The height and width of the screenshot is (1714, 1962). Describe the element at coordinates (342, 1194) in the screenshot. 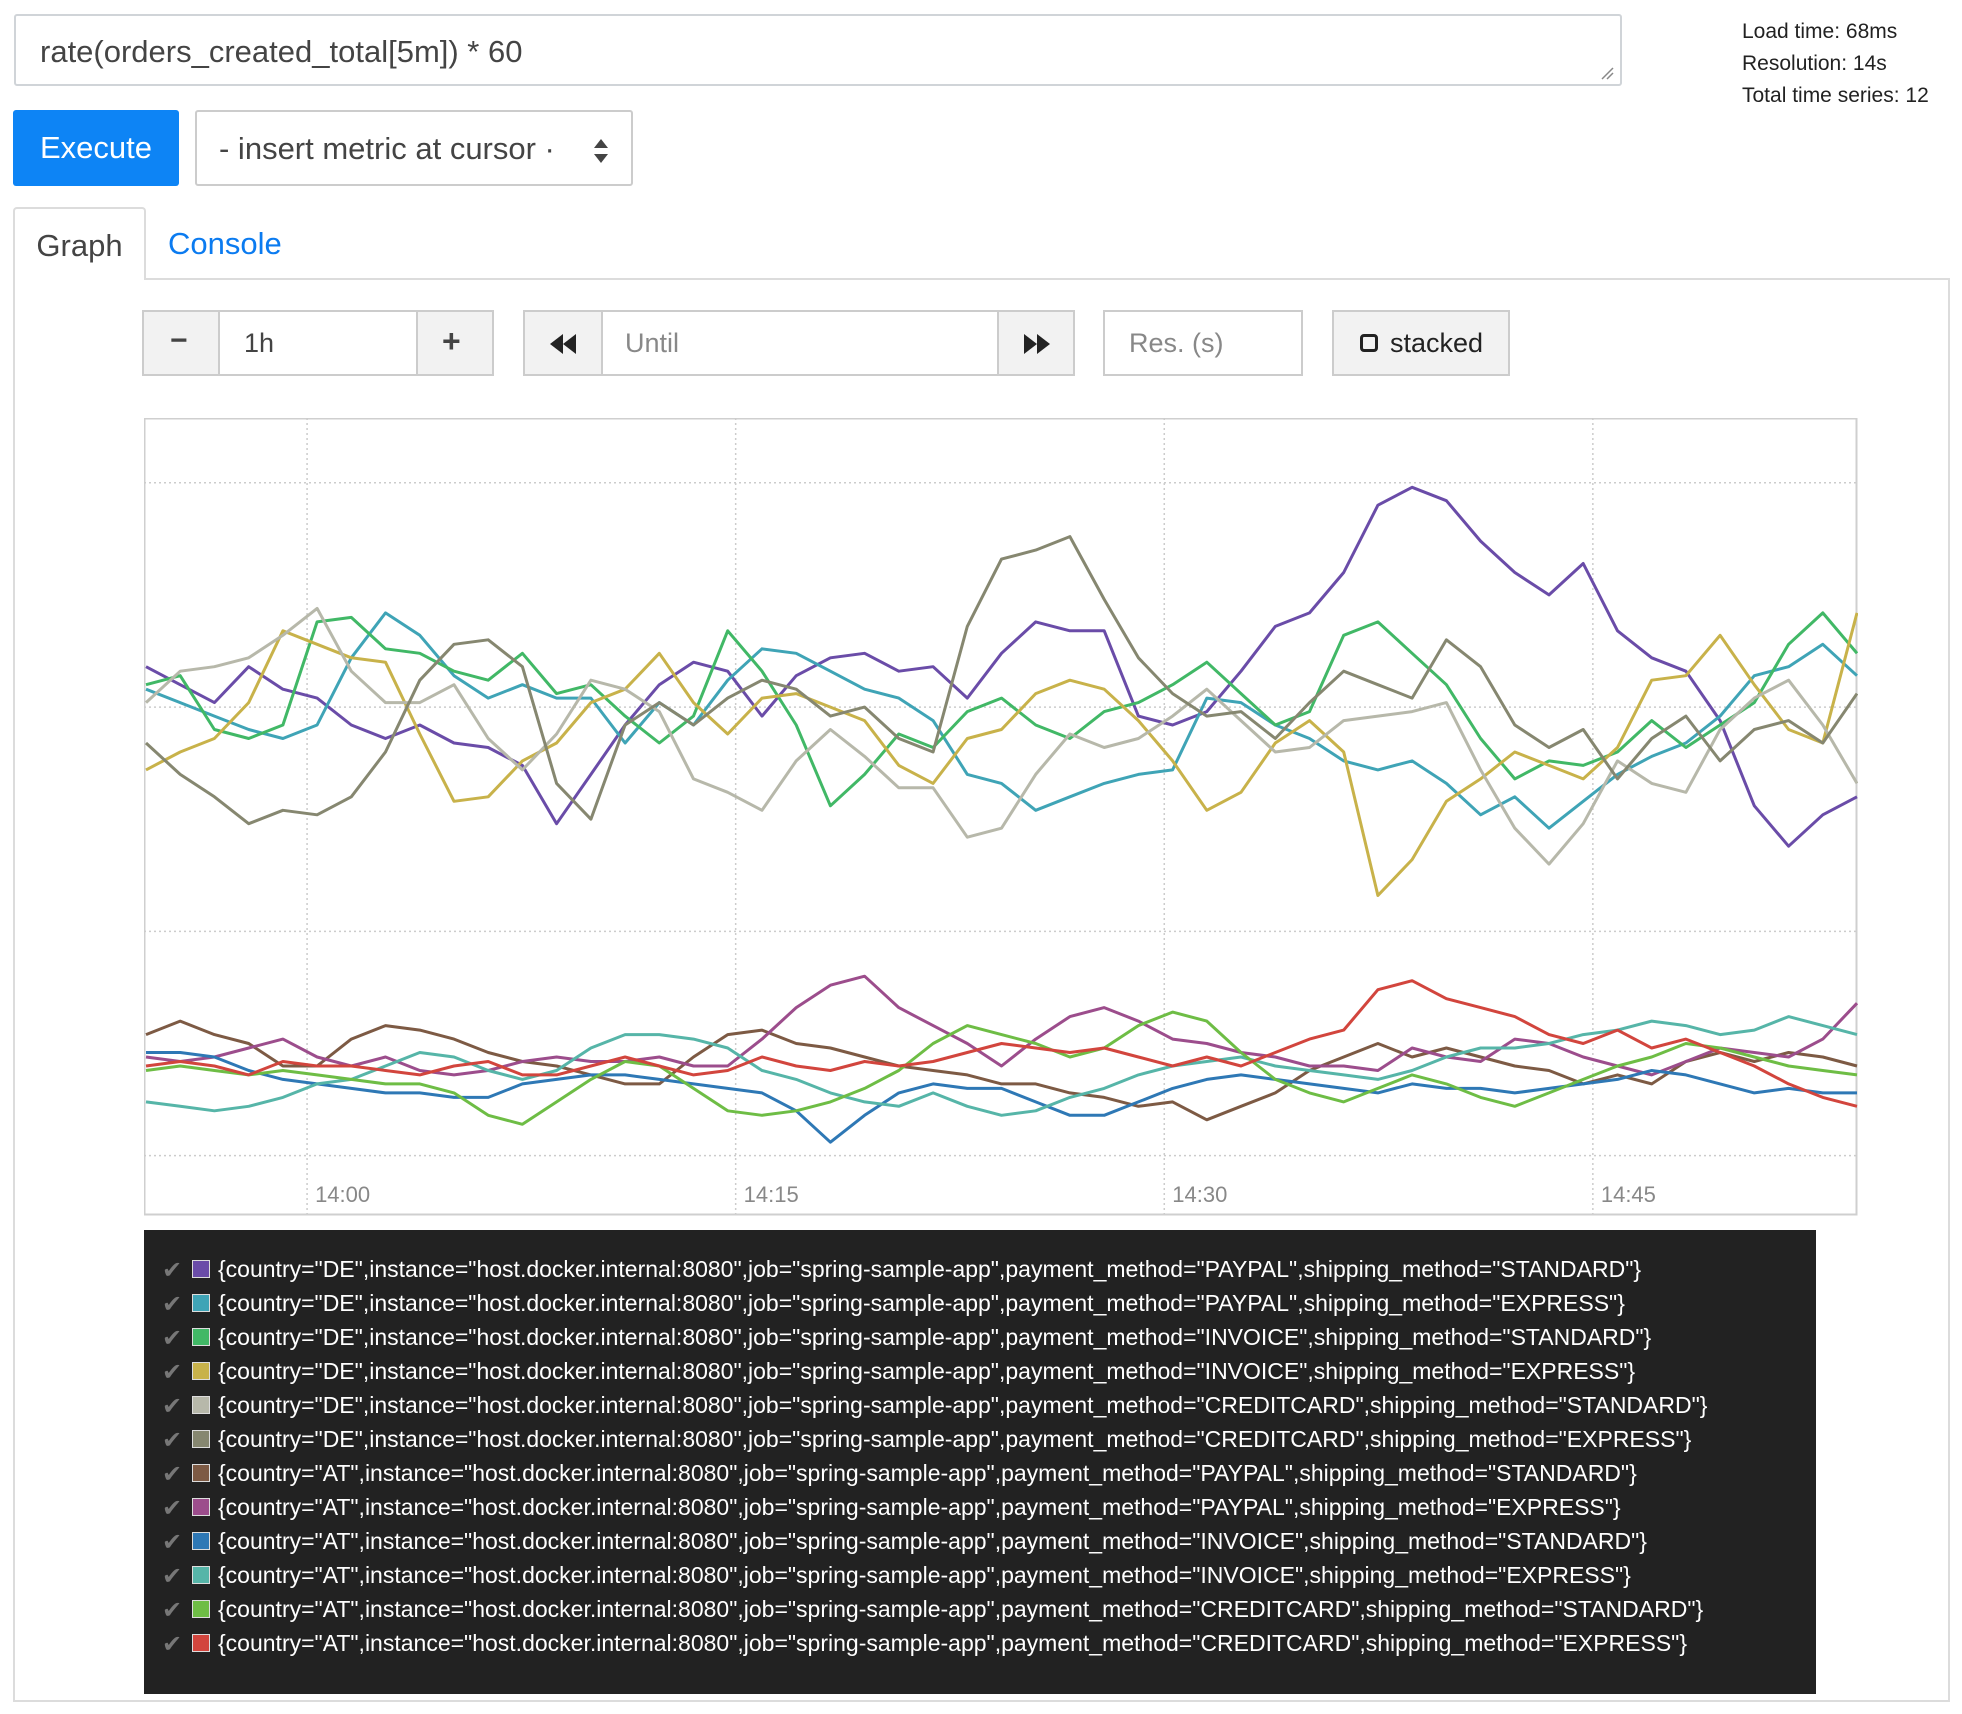

I see `x-tick-label: 14:00` at that location.